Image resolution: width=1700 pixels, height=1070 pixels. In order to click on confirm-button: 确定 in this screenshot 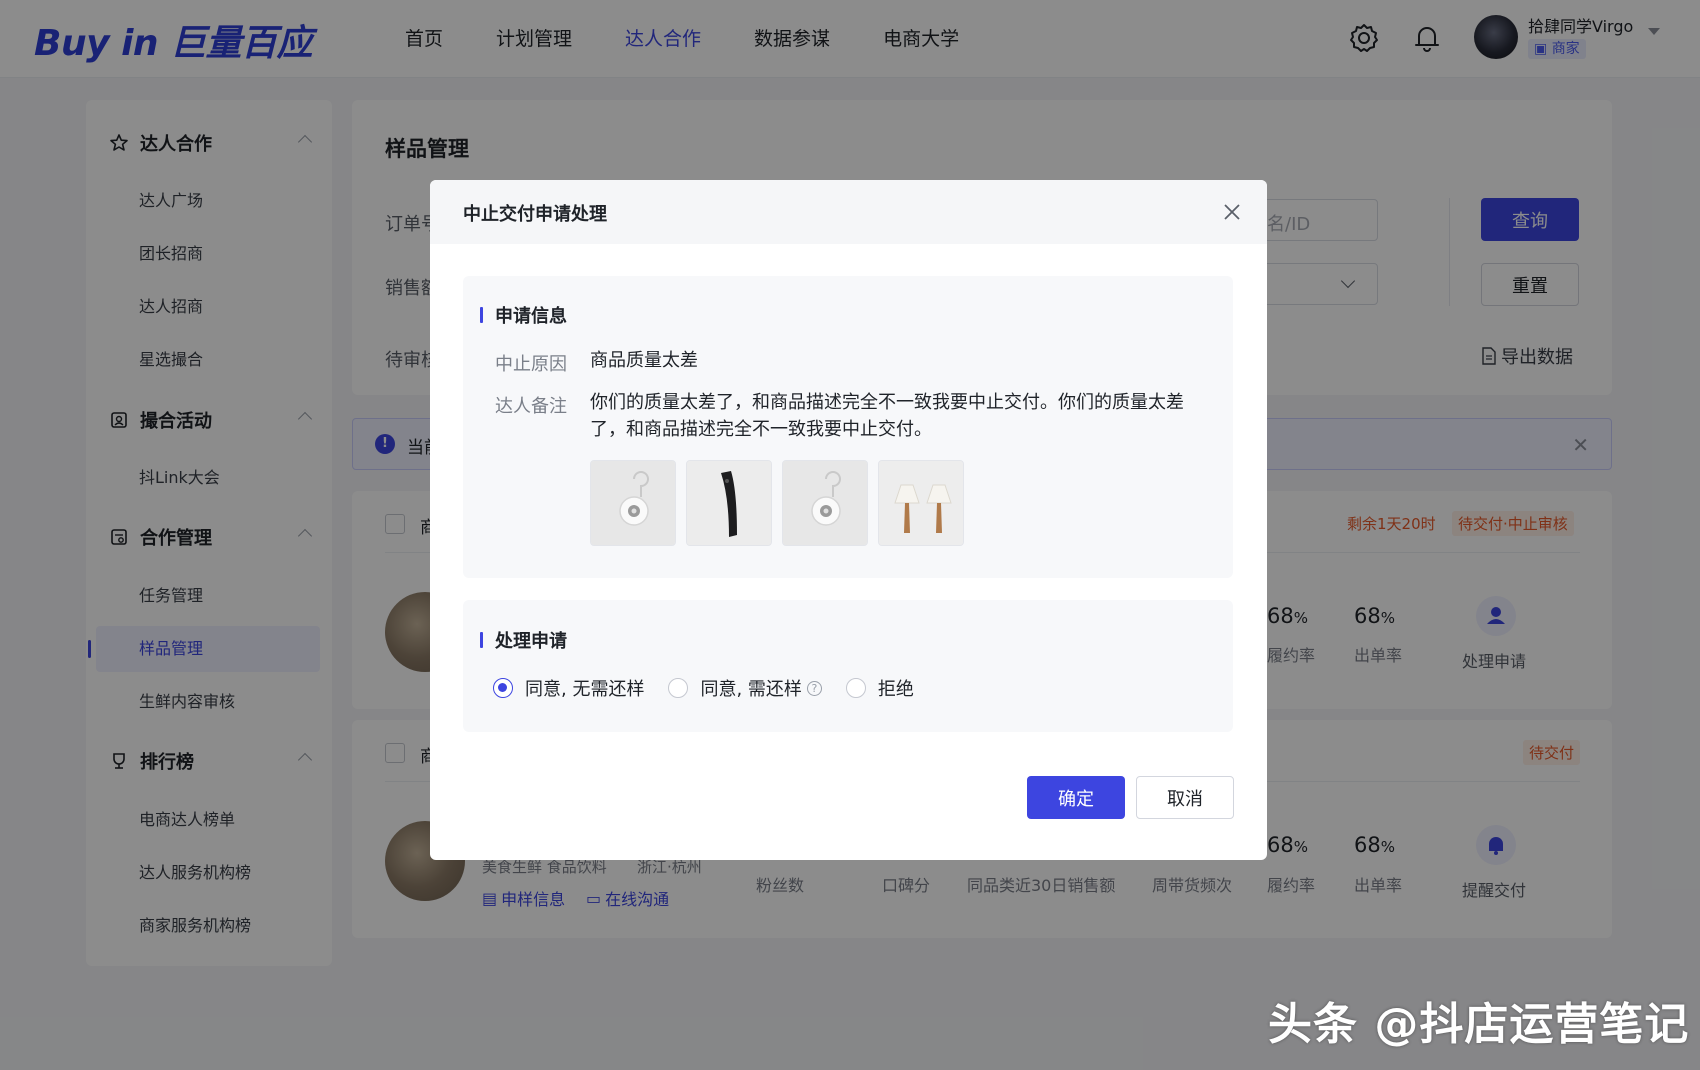, I will do `click(1076, 797)`.